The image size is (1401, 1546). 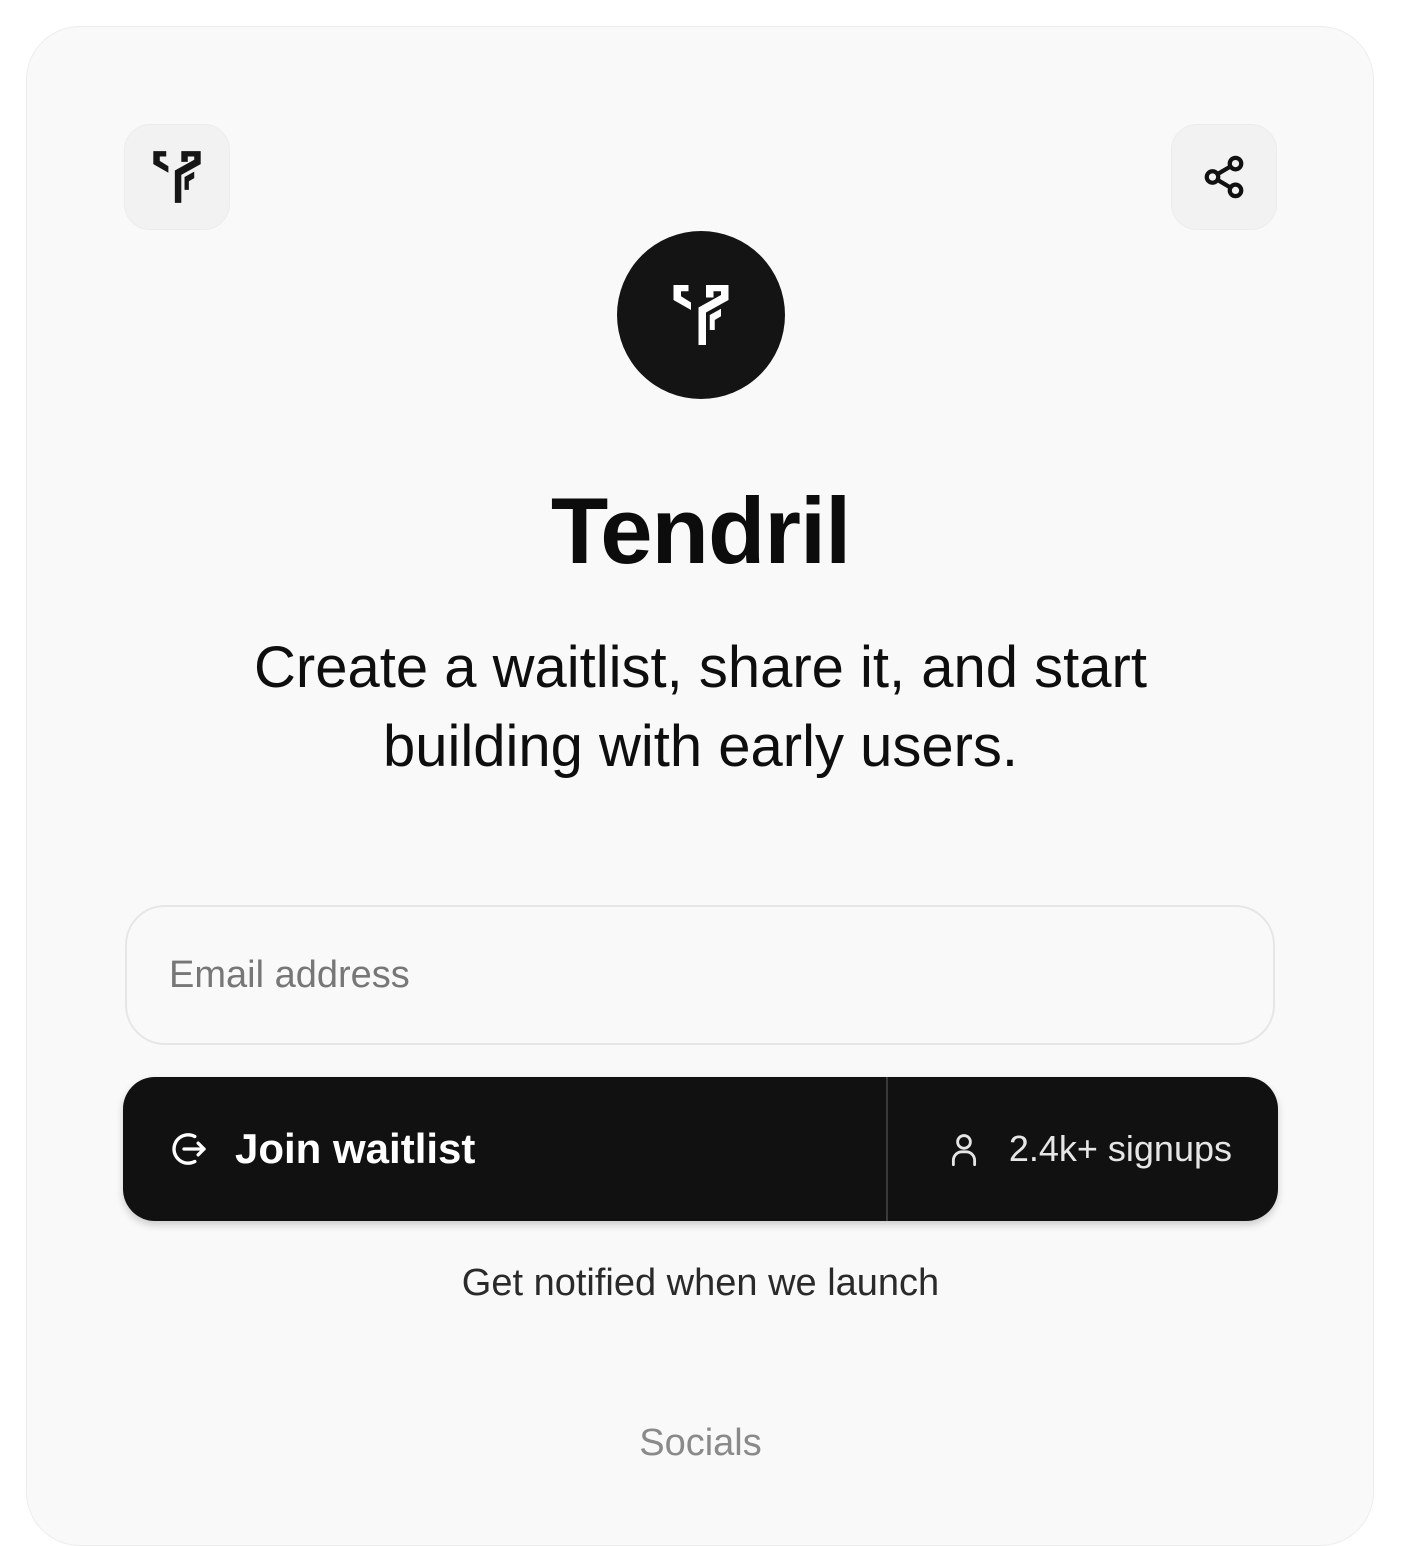 I want to click on share-icon, so click(x=1224, y=177).